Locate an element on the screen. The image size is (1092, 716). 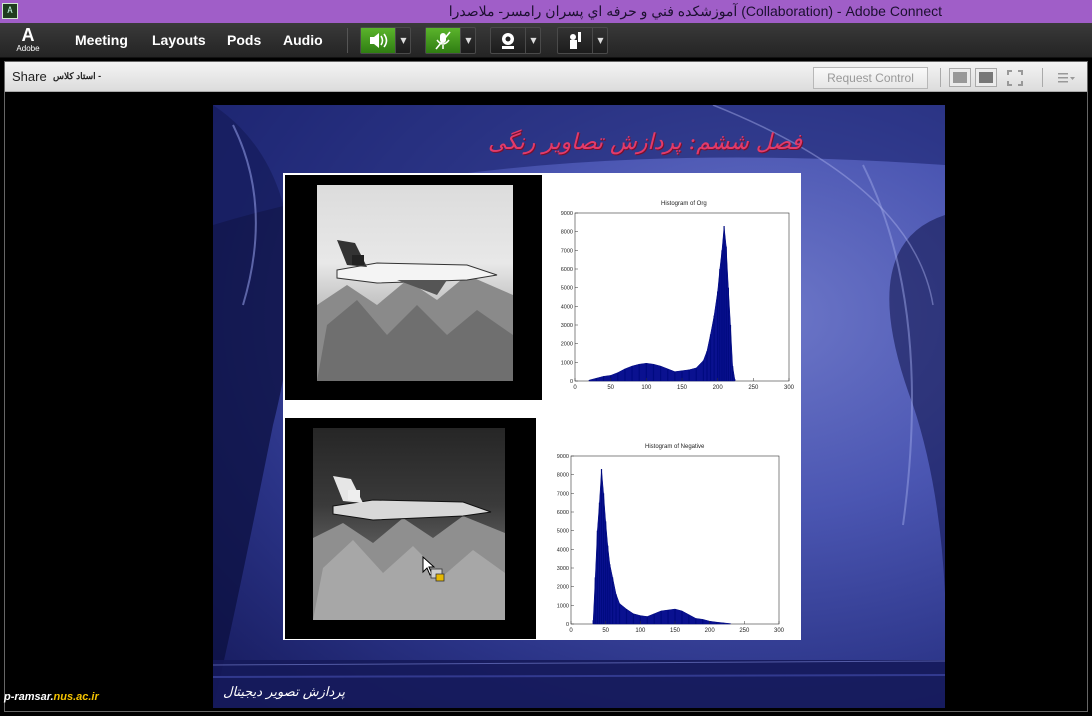
negative-image-art is located at coordinates (409, 548).